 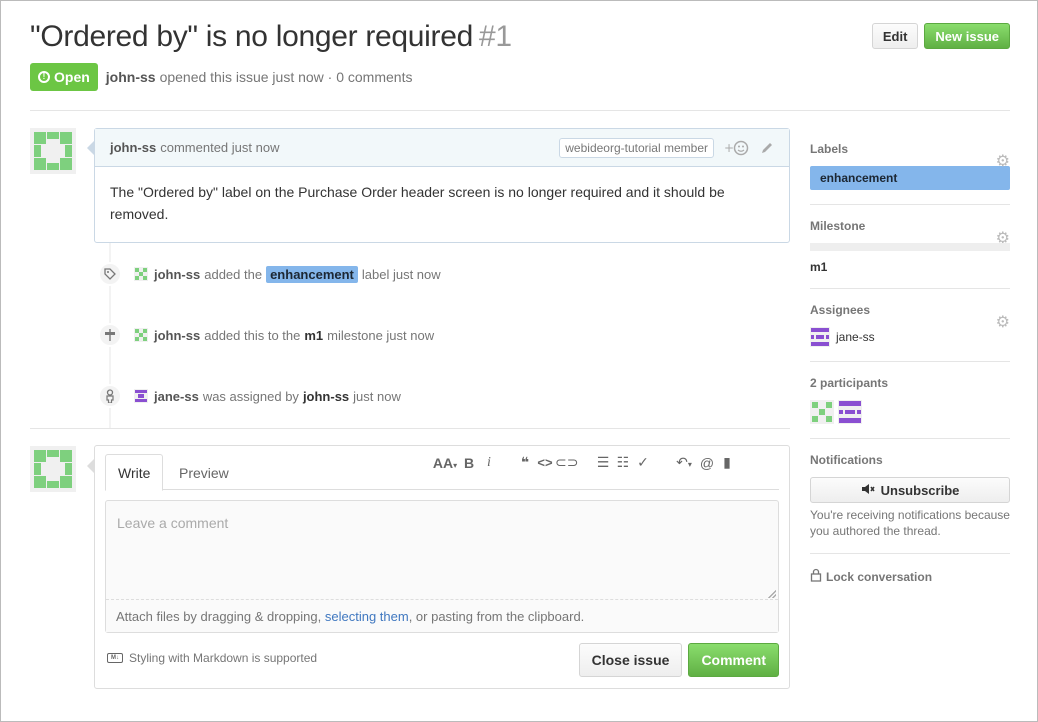 What do you see at coordinates (636, 147) in the screenshot?
I see `member-badge: webideorg-tutorial member` at bounding box center [636, 147].